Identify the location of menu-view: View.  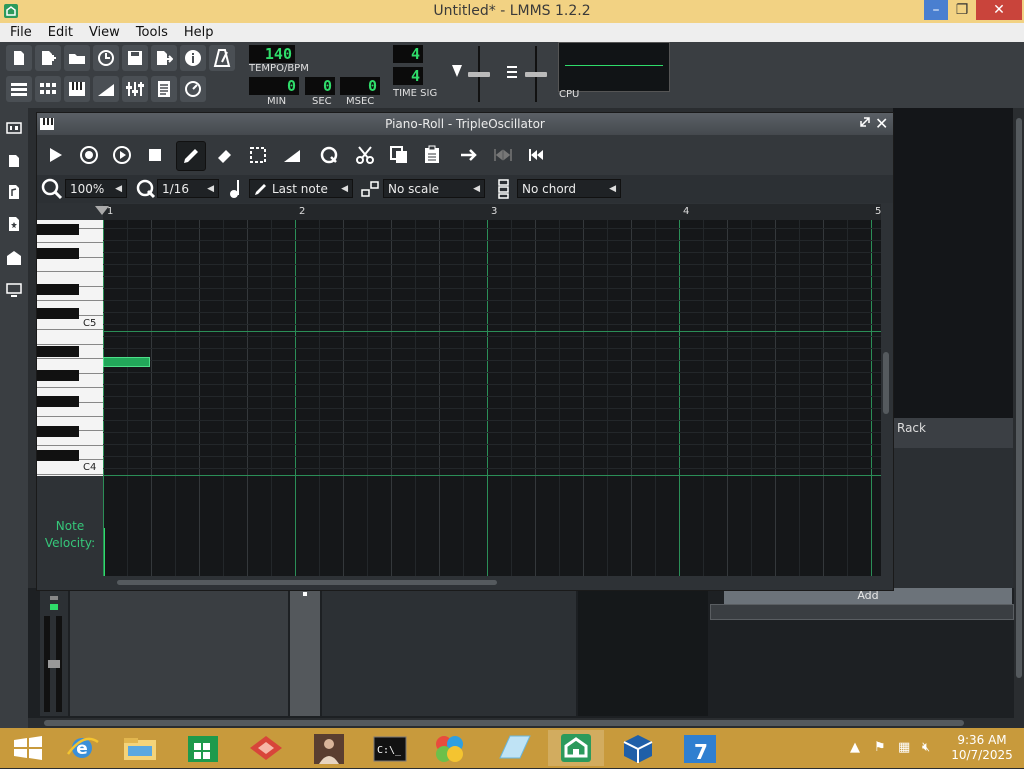
(102, 31).